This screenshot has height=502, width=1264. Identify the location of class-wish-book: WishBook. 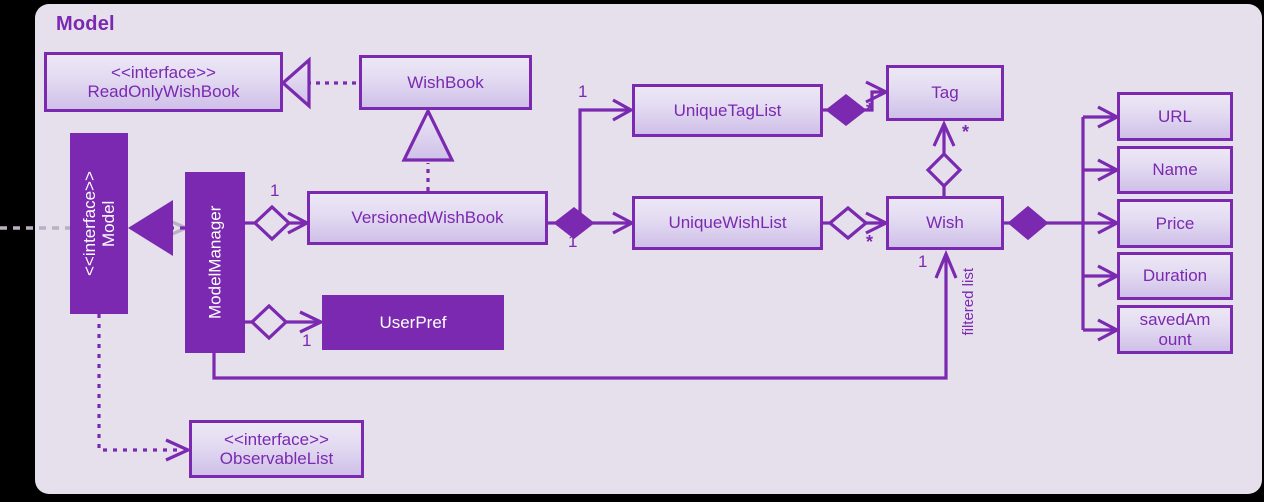
(445, 82).